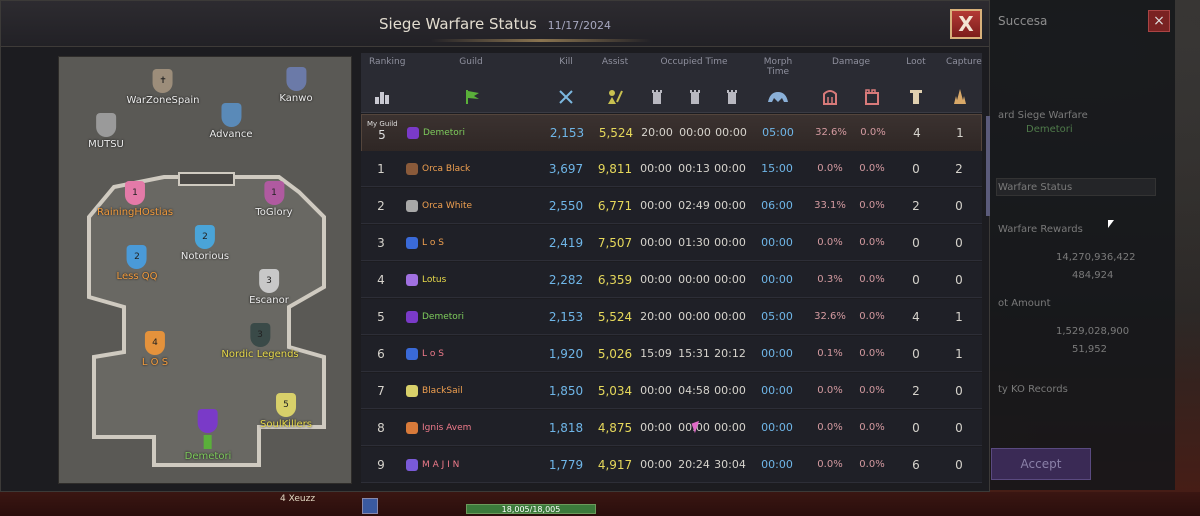 Image resolution: width=1200 pixels, height=516 pixels. I want to click on map-guild-raininghostias: 1 RainingHOstias, so click(135, 199).